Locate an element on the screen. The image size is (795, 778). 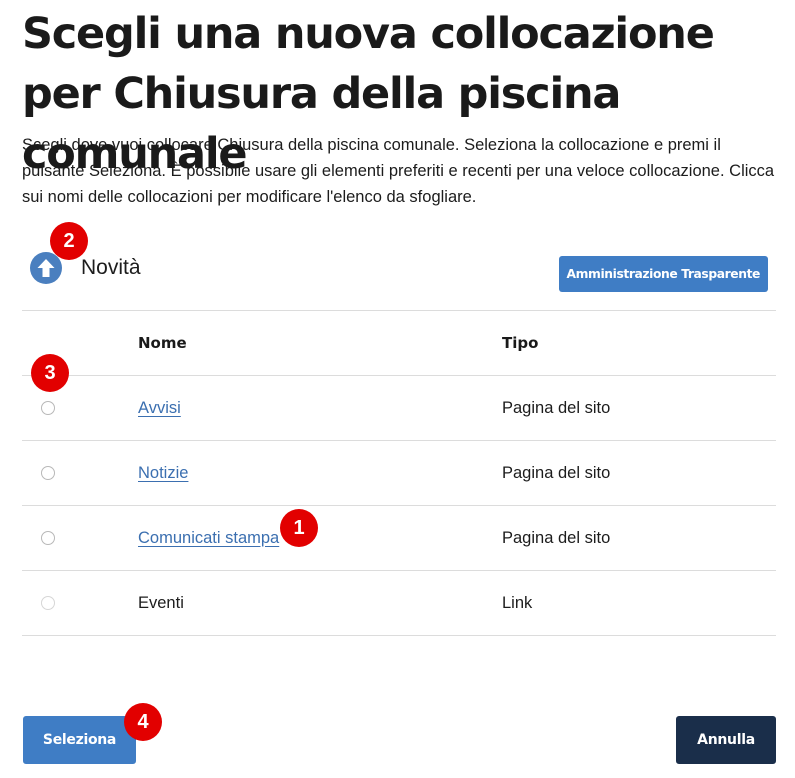
table-row: Eventi Link is located at coordinates (399, 603).